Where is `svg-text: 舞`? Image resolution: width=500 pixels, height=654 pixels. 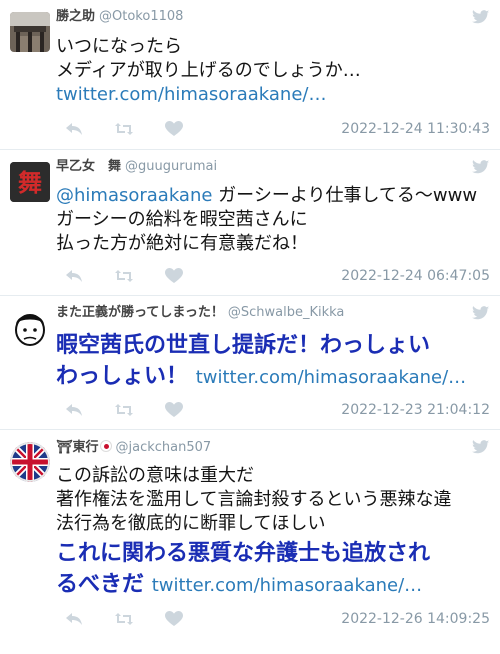 svg-text: 舞 is located at coordinates (30, 183).